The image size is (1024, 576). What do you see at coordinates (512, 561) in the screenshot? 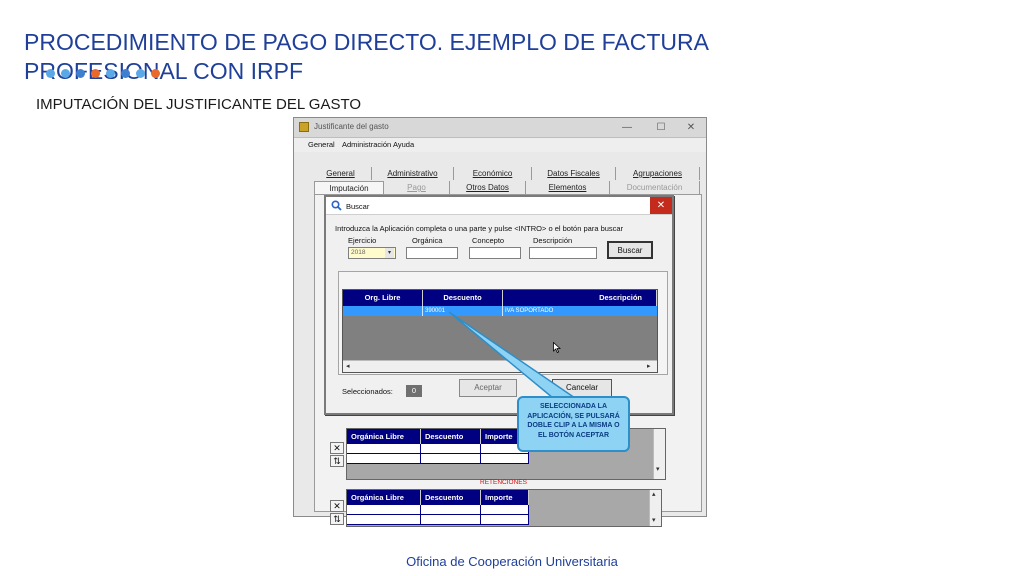
I see `slide-footer: Oficina de Cooperación Universitaria` at bounding box center [512, 561].